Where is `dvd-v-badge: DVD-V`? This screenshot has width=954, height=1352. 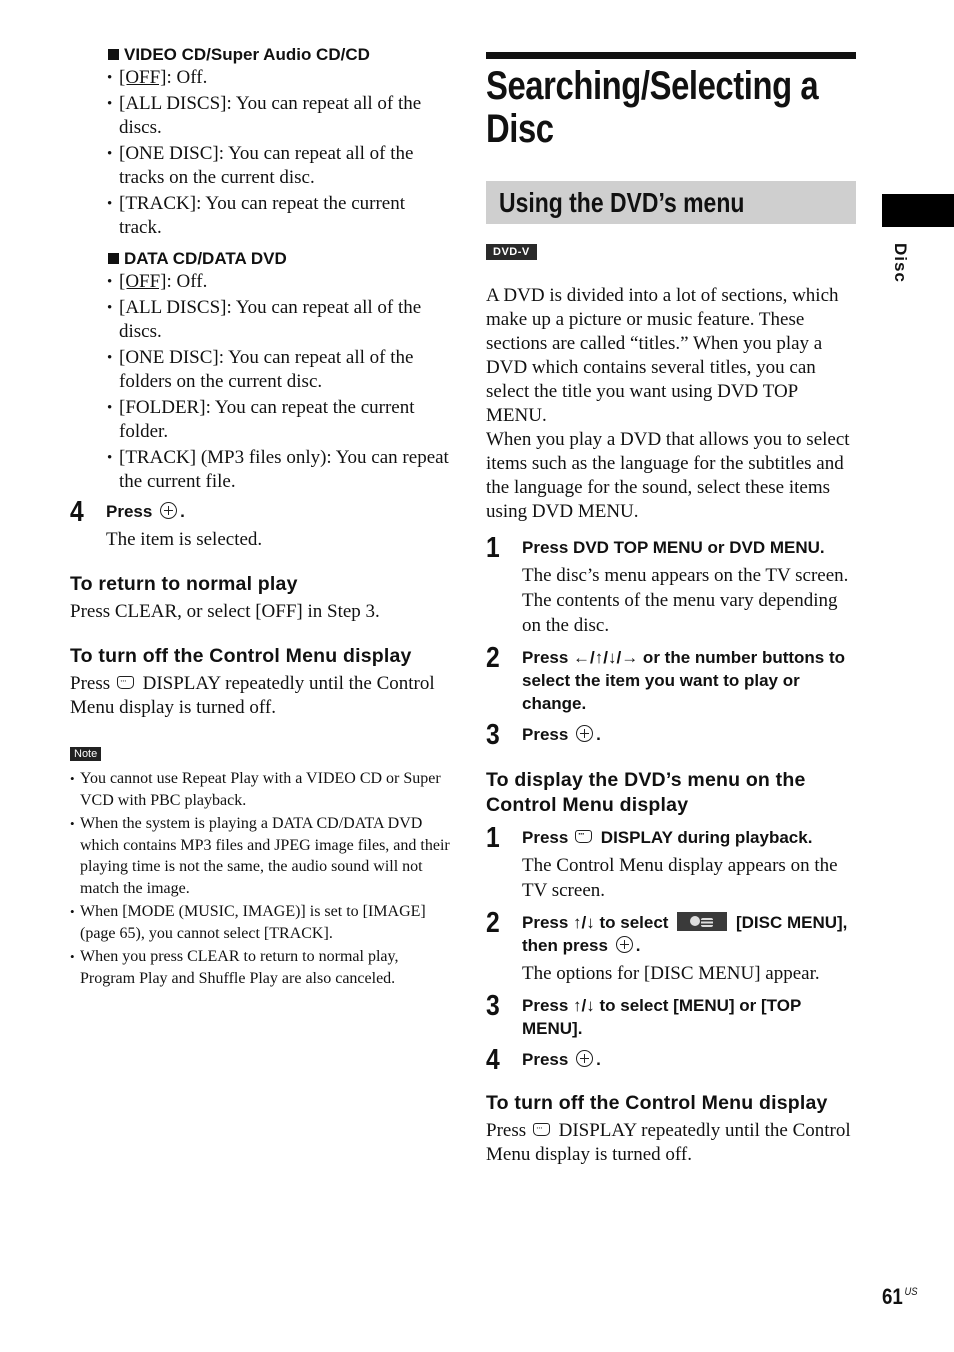
dvd-v-badge: DVD-V is located at coordinates (511, 252).